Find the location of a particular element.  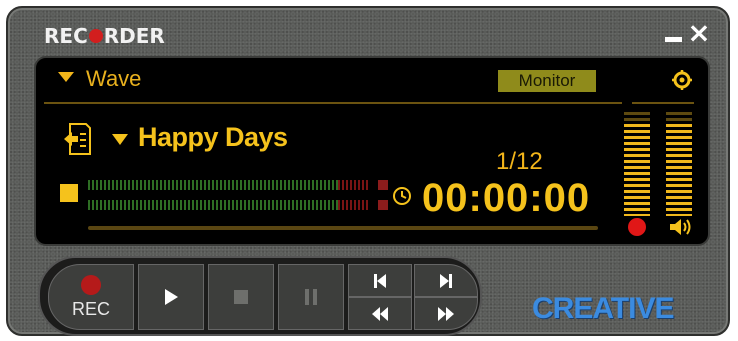

previous-track-button is located at coordinates (380, 280).